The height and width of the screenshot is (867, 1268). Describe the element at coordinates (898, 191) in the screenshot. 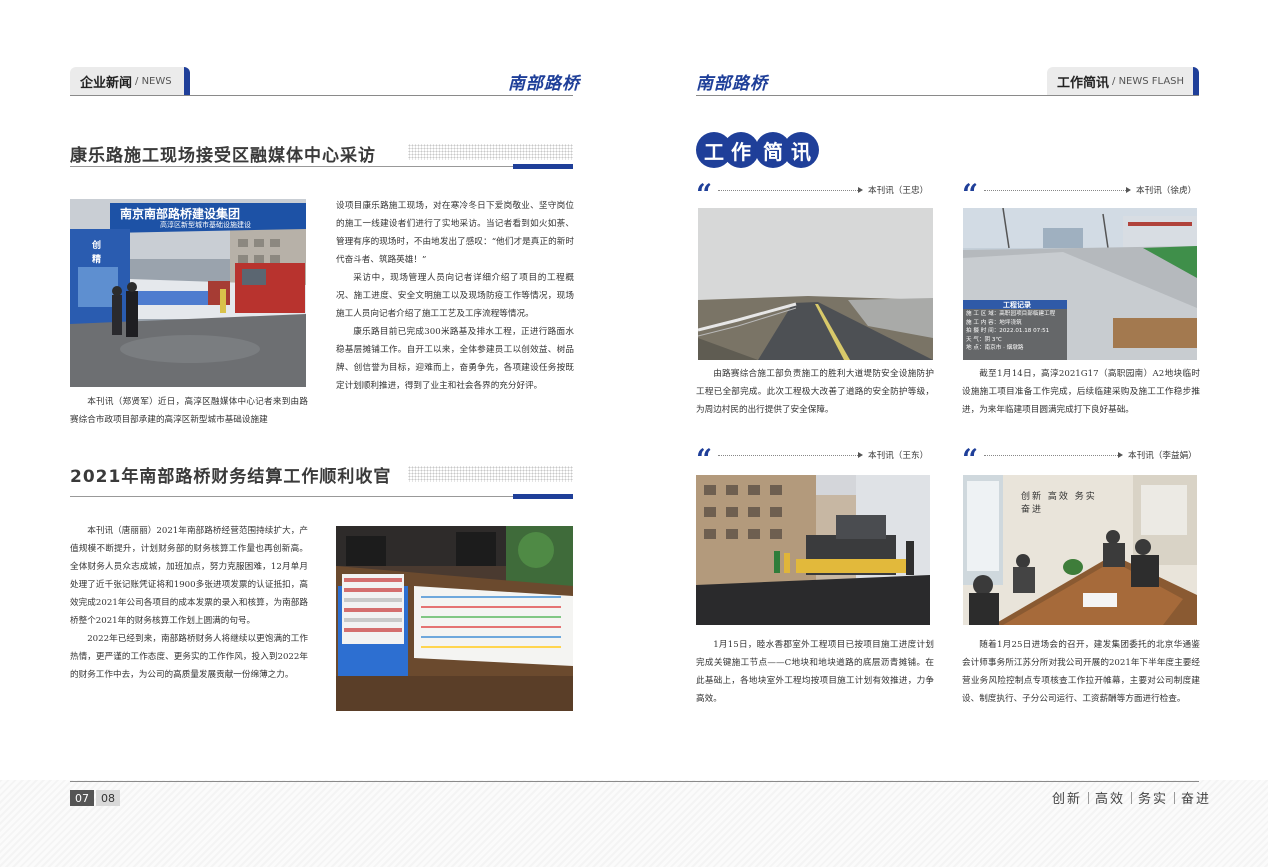

I see `flash1-byline: 本刊讯（王忠）` at that location.